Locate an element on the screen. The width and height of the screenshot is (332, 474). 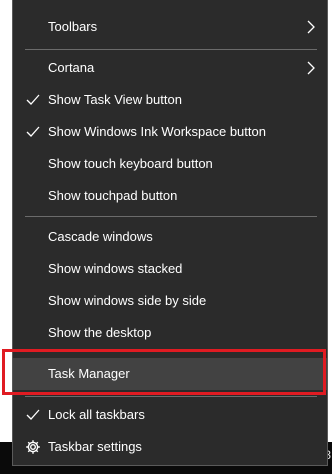
menu-item-show-touchpad: Show touchpad button is located at coordinates (170, 196).